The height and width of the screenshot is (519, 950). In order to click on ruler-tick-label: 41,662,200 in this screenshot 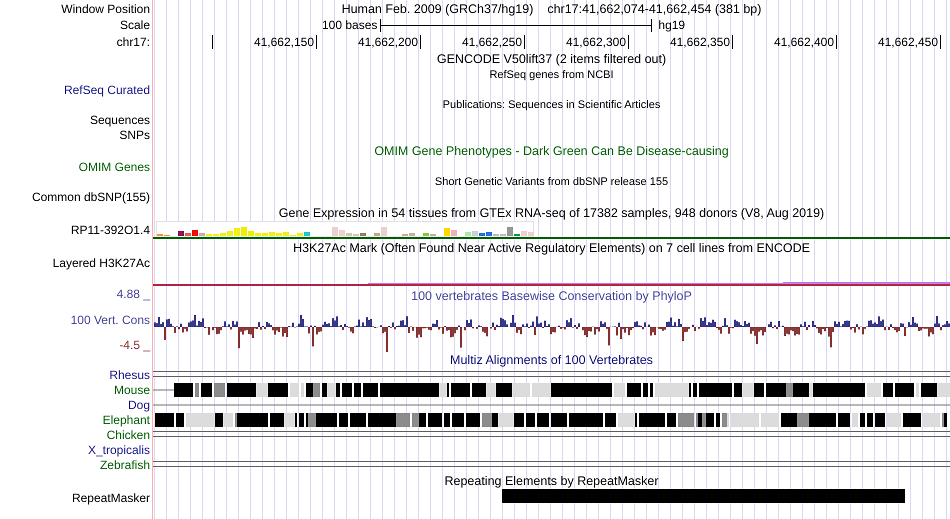, I will do `click(369, 41)`.